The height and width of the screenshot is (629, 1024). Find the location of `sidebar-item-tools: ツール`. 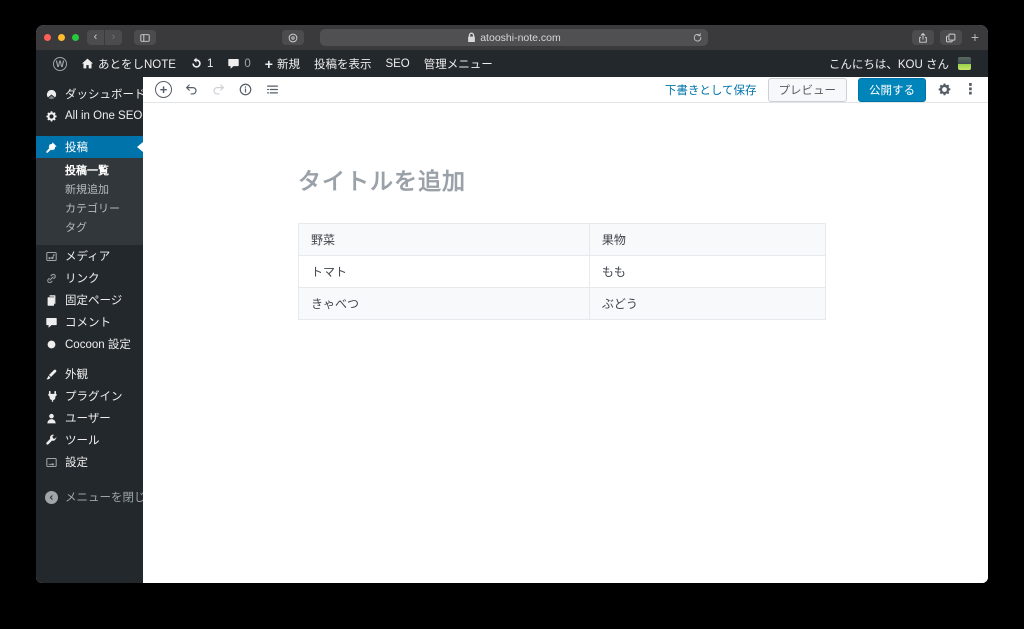

sidebar-item-tools: ツール is located at coordinates (89, 440).